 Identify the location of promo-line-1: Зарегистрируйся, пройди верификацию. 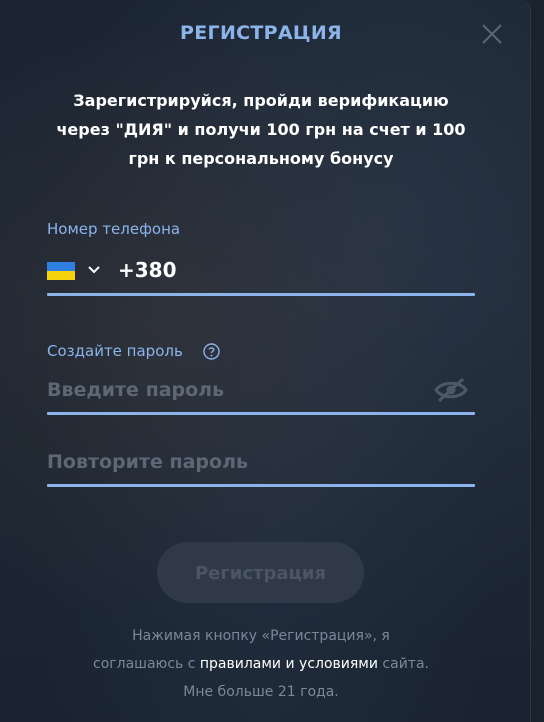
(261, 100).